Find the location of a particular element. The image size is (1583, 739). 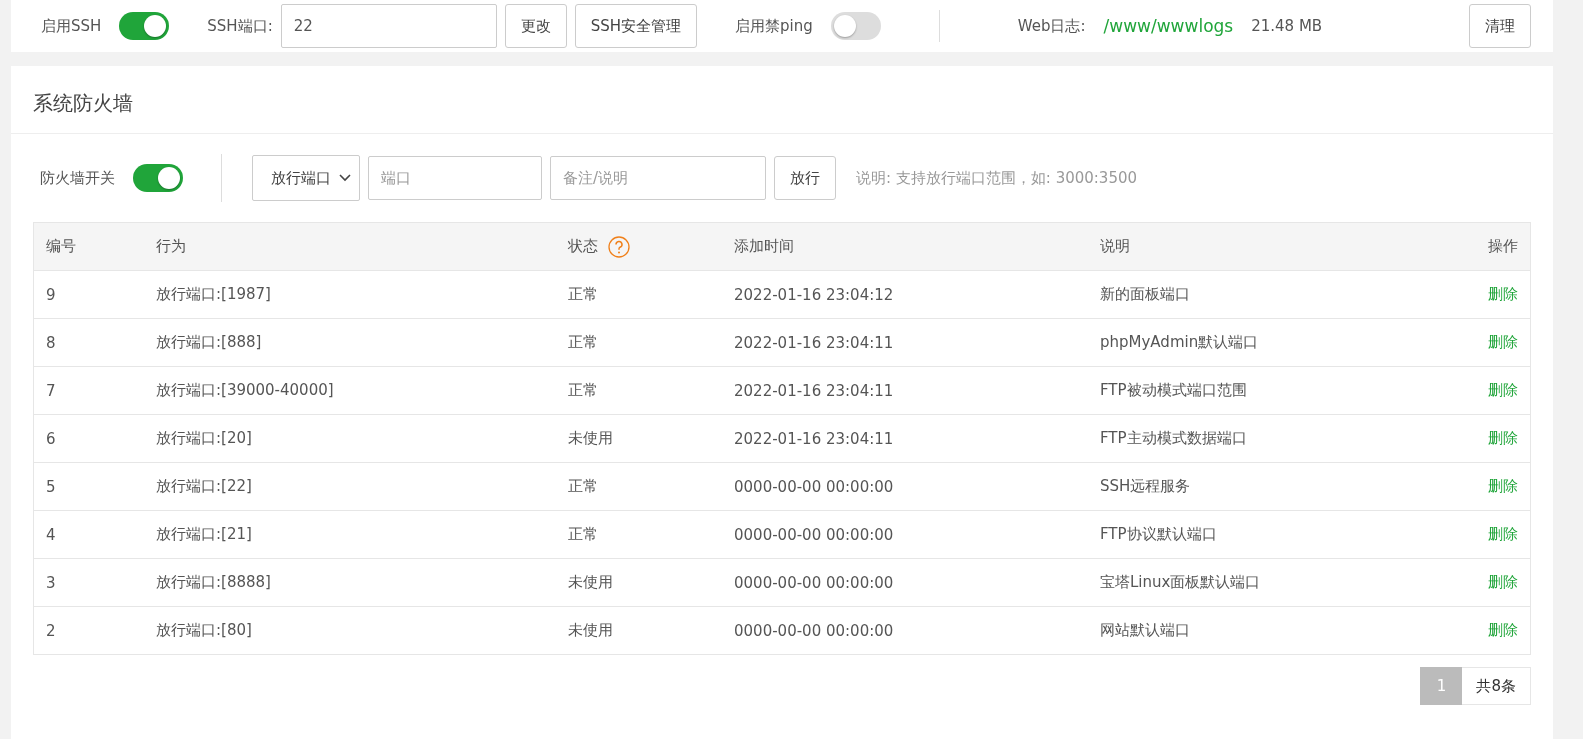

column-header: 编号 is located at coordinates (61, 246).